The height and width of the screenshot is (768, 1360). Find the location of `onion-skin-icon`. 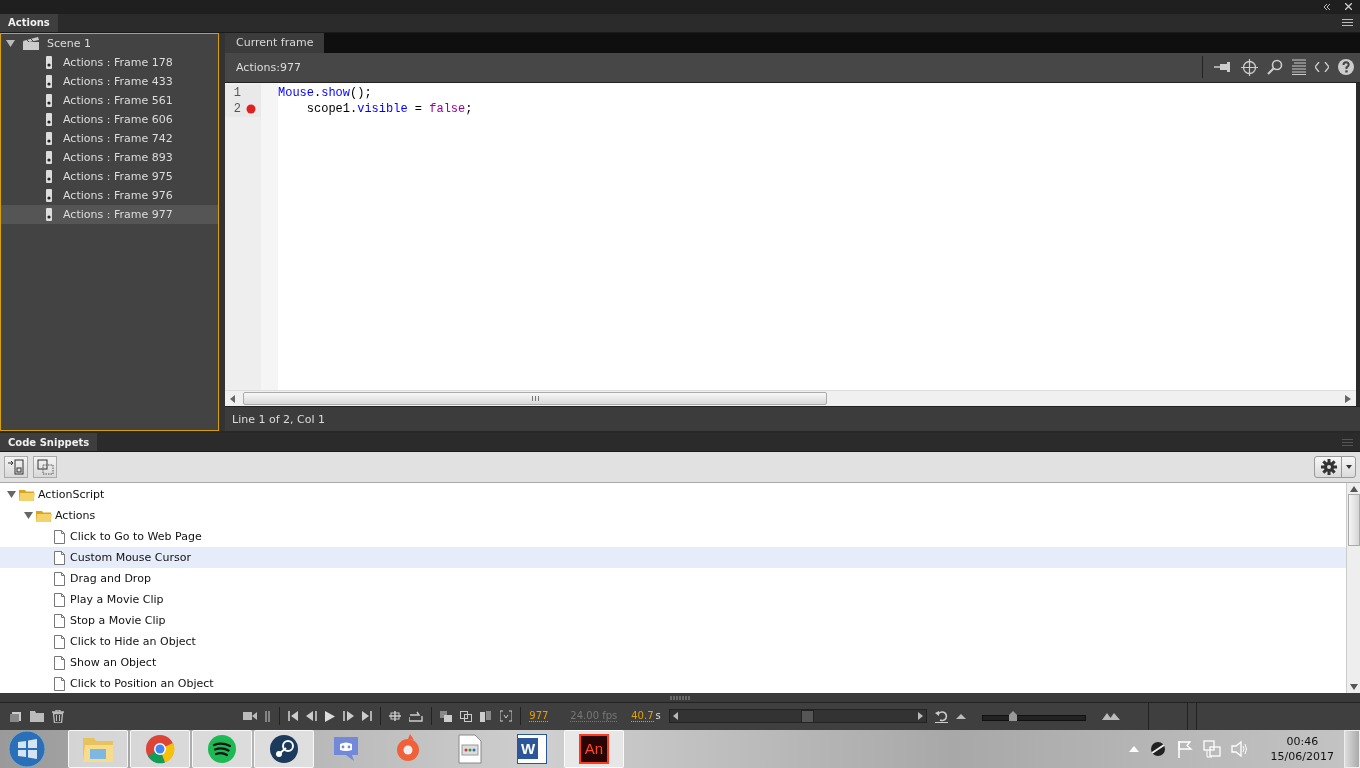

onion-skin-icon is located at coordinates (446, 716).